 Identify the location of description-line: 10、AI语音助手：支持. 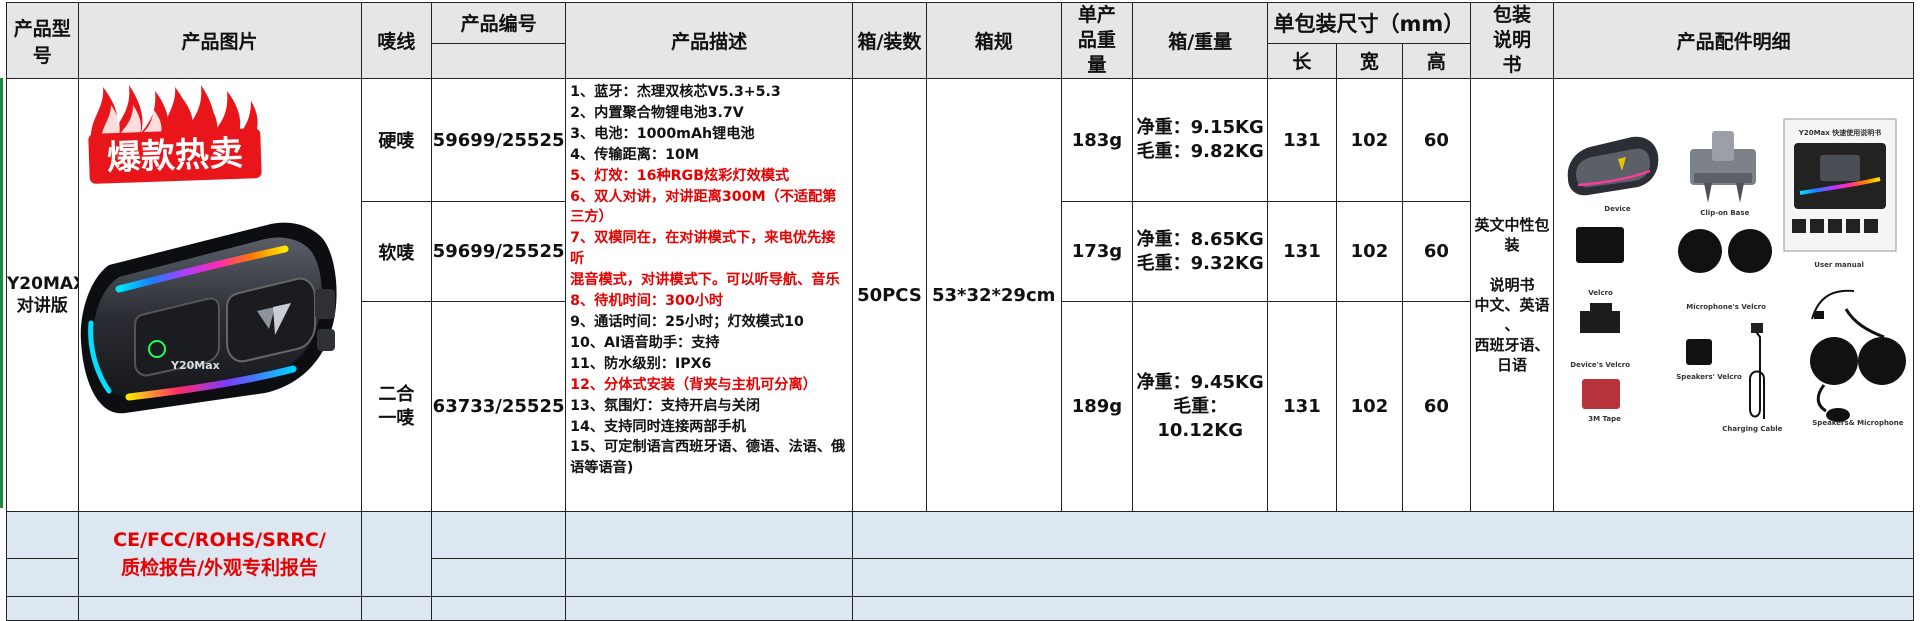
(645, 342).